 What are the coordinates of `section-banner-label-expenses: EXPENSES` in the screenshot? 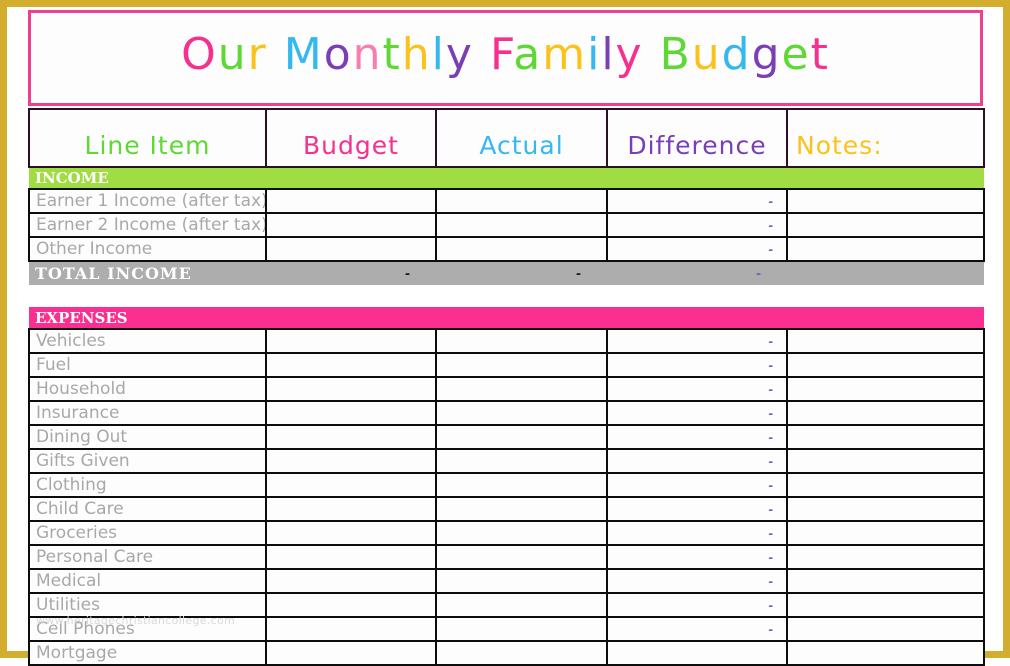 It's located at (506, 318).